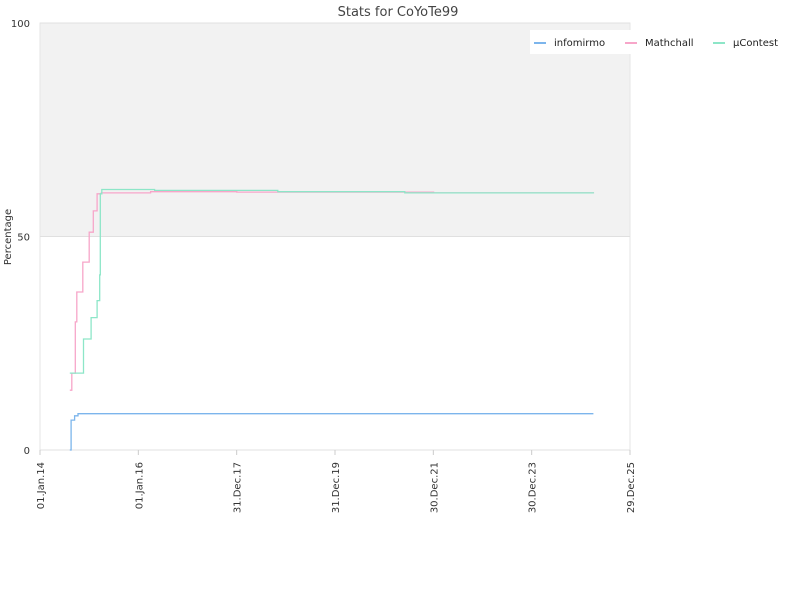 Image resolution: width=800 pixels, height=600 pixels. What do you see at coordinates (533, 487) in the screenshot?
I see `x-tick-label: 30.Dec.23` at bounding box center [533, 487].